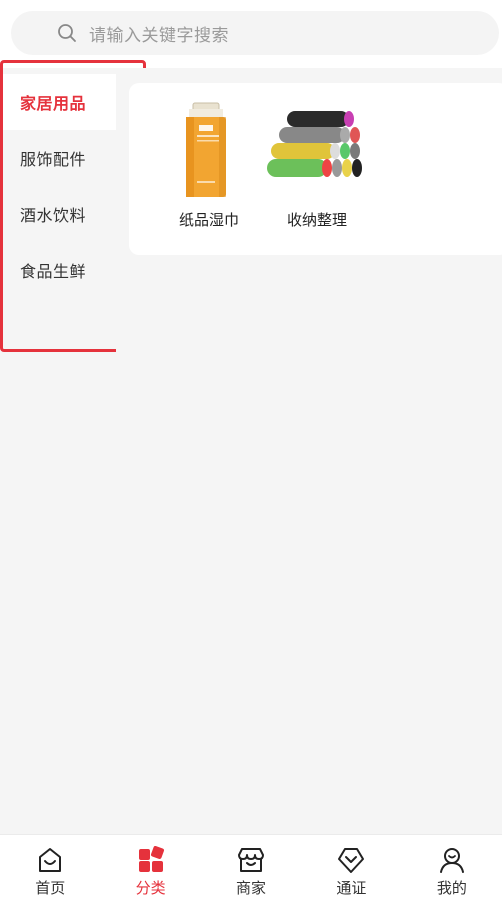 Image resolution: width=502 pixels, height=899 pixels. What do you see at coordinates (150, 888) in the screenshot?
I see `tab-label: 分类` at bounding box center [150, 888].